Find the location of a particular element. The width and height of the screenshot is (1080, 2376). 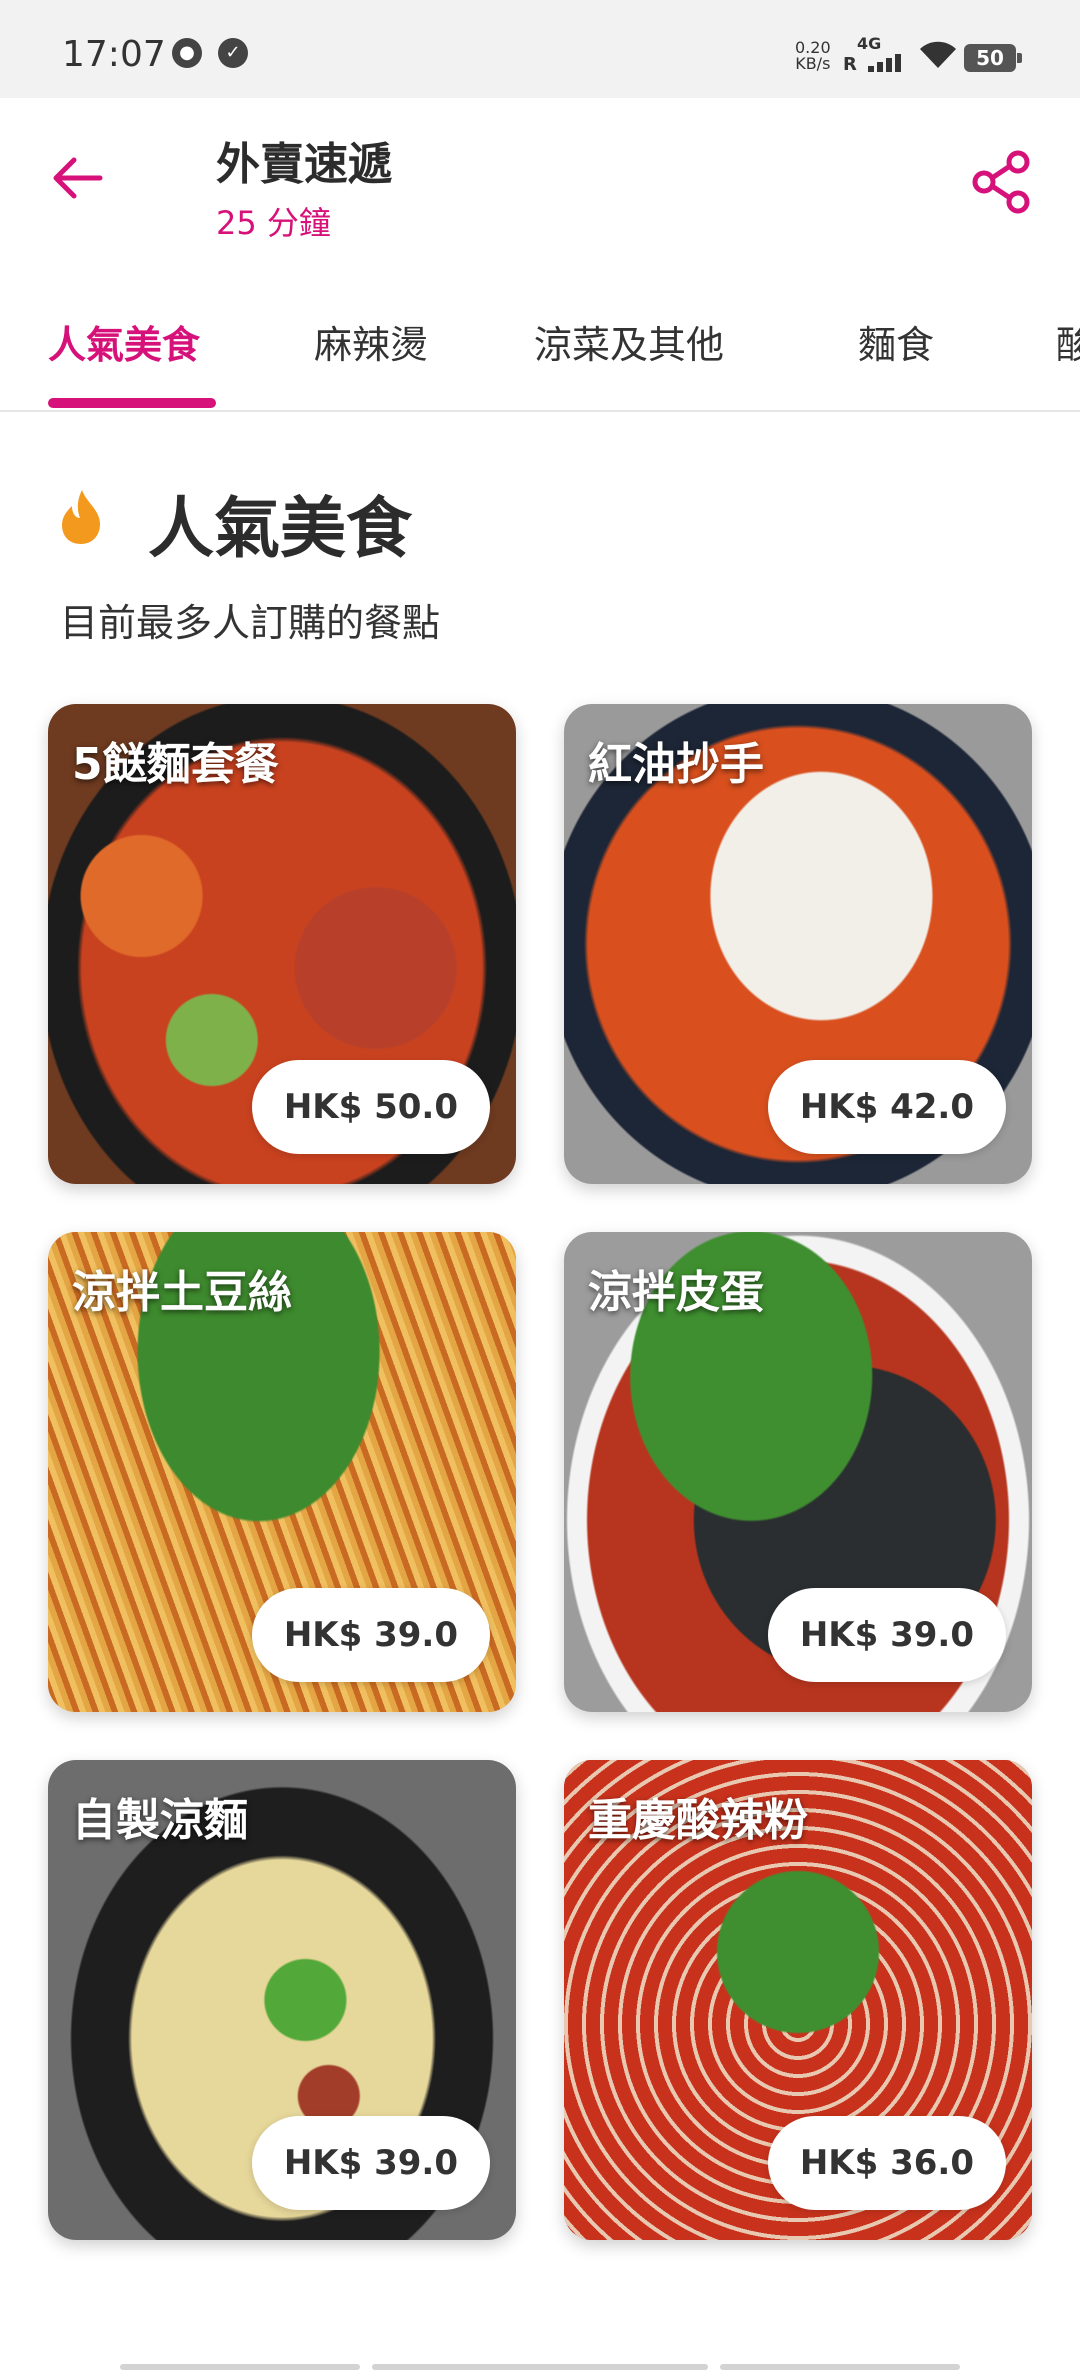

section-title: 人氣美食 is located at coordinates (280, 528).